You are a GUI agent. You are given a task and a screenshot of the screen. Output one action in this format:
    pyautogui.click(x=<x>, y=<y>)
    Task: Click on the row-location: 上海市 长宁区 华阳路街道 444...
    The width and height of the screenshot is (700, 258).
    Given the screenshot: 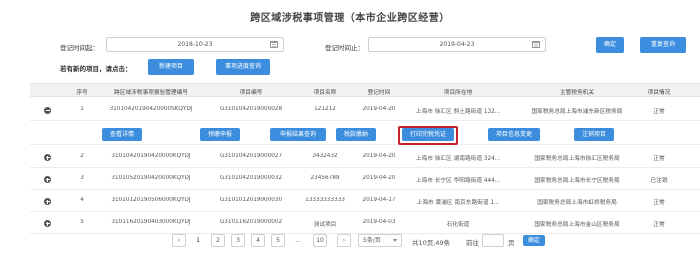 What is the action you would take?
    pyautogui.click(x=458, y=181)
    